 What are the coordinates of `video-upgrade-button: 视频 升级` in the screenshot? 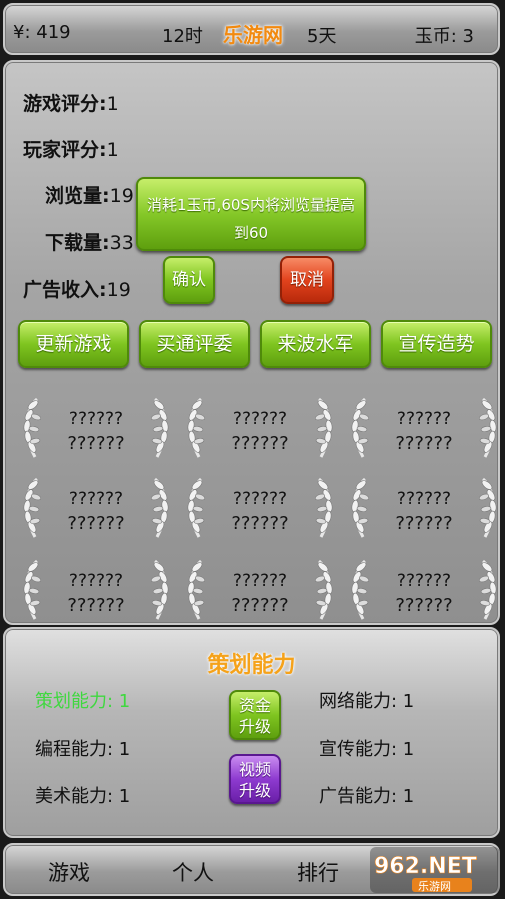 It's located at (255, 779).